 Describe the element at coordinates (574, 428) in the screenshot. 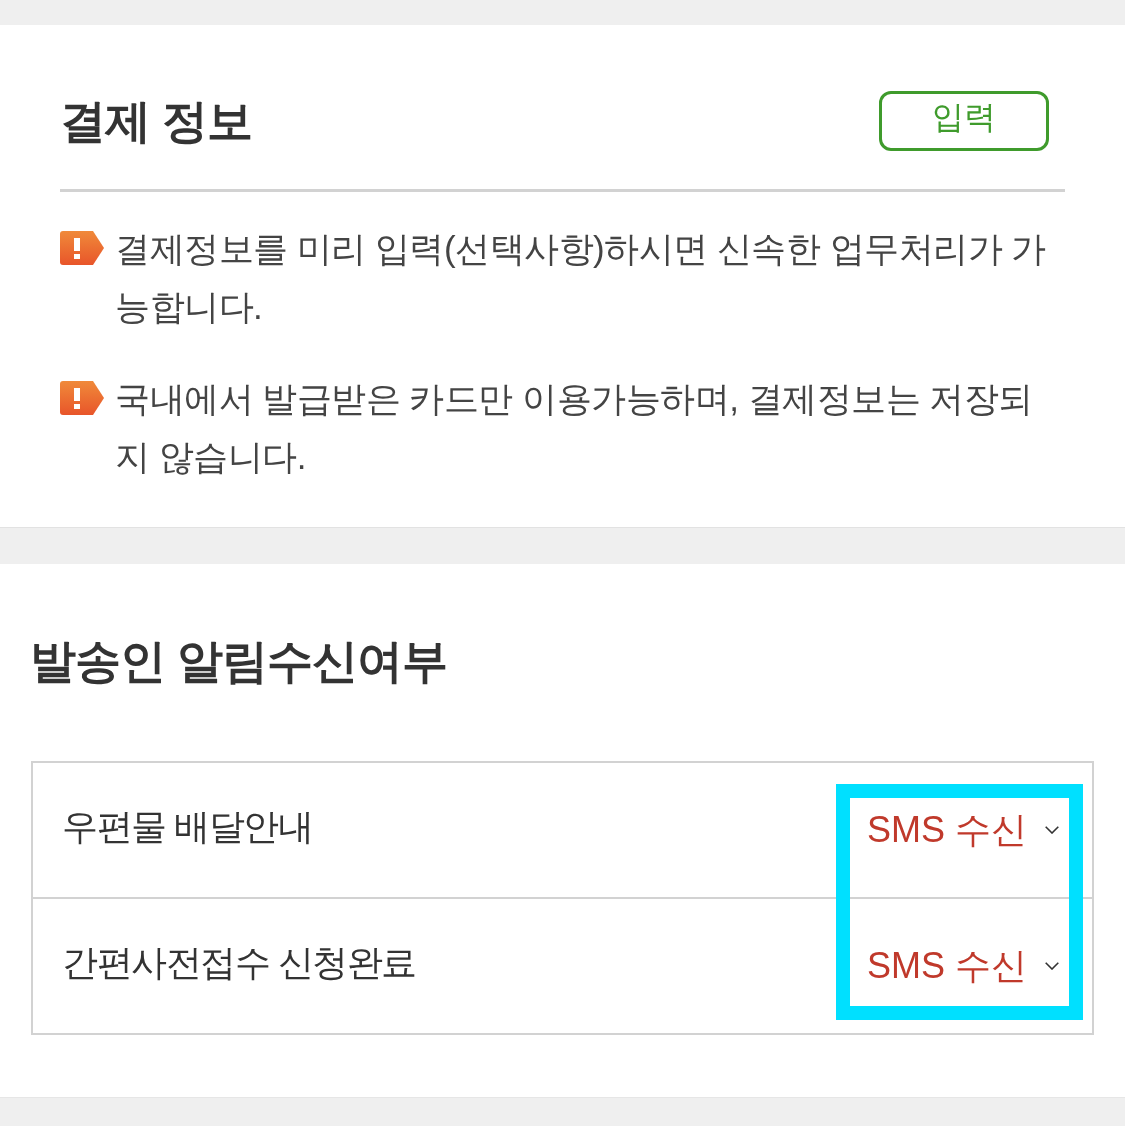

I see `notice-text: 국내에서 발급받은 카드만 이용가능하며, 결제정보는 저장되지 않습니다.` at that location.